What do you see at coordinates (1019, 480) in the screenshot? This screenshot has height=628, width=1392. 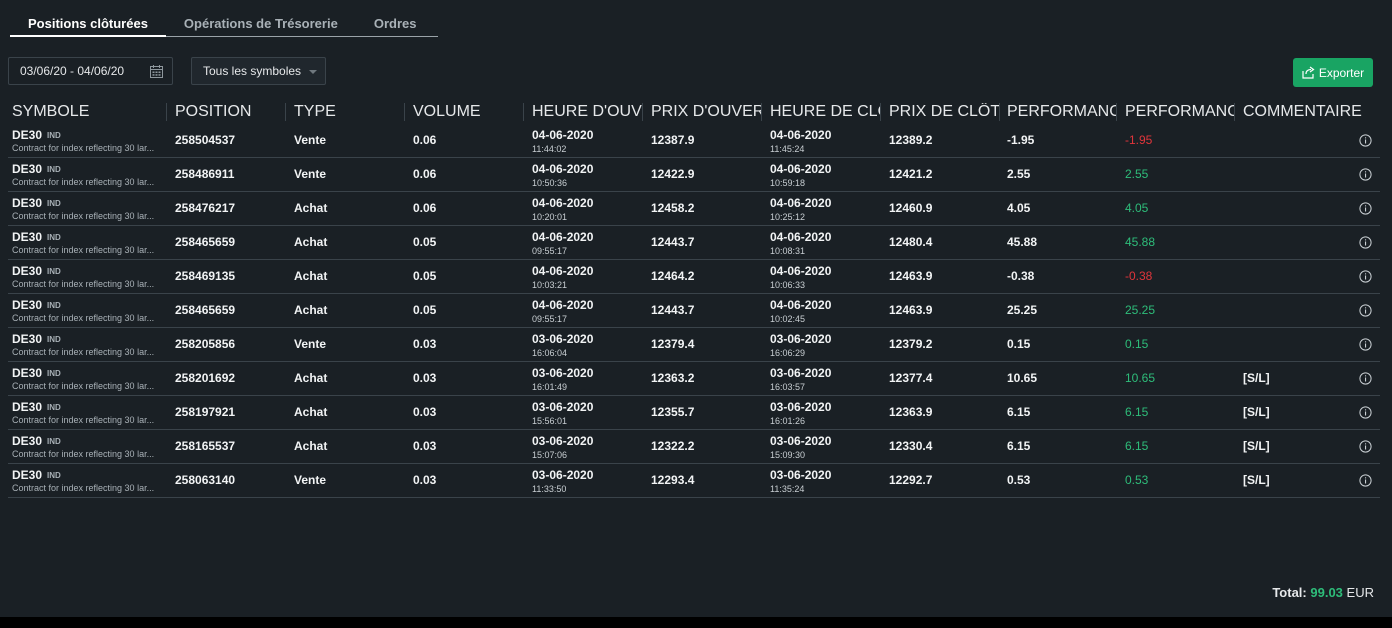 I see `gross-performance: 0.53` at bounding box center [1019, 480].